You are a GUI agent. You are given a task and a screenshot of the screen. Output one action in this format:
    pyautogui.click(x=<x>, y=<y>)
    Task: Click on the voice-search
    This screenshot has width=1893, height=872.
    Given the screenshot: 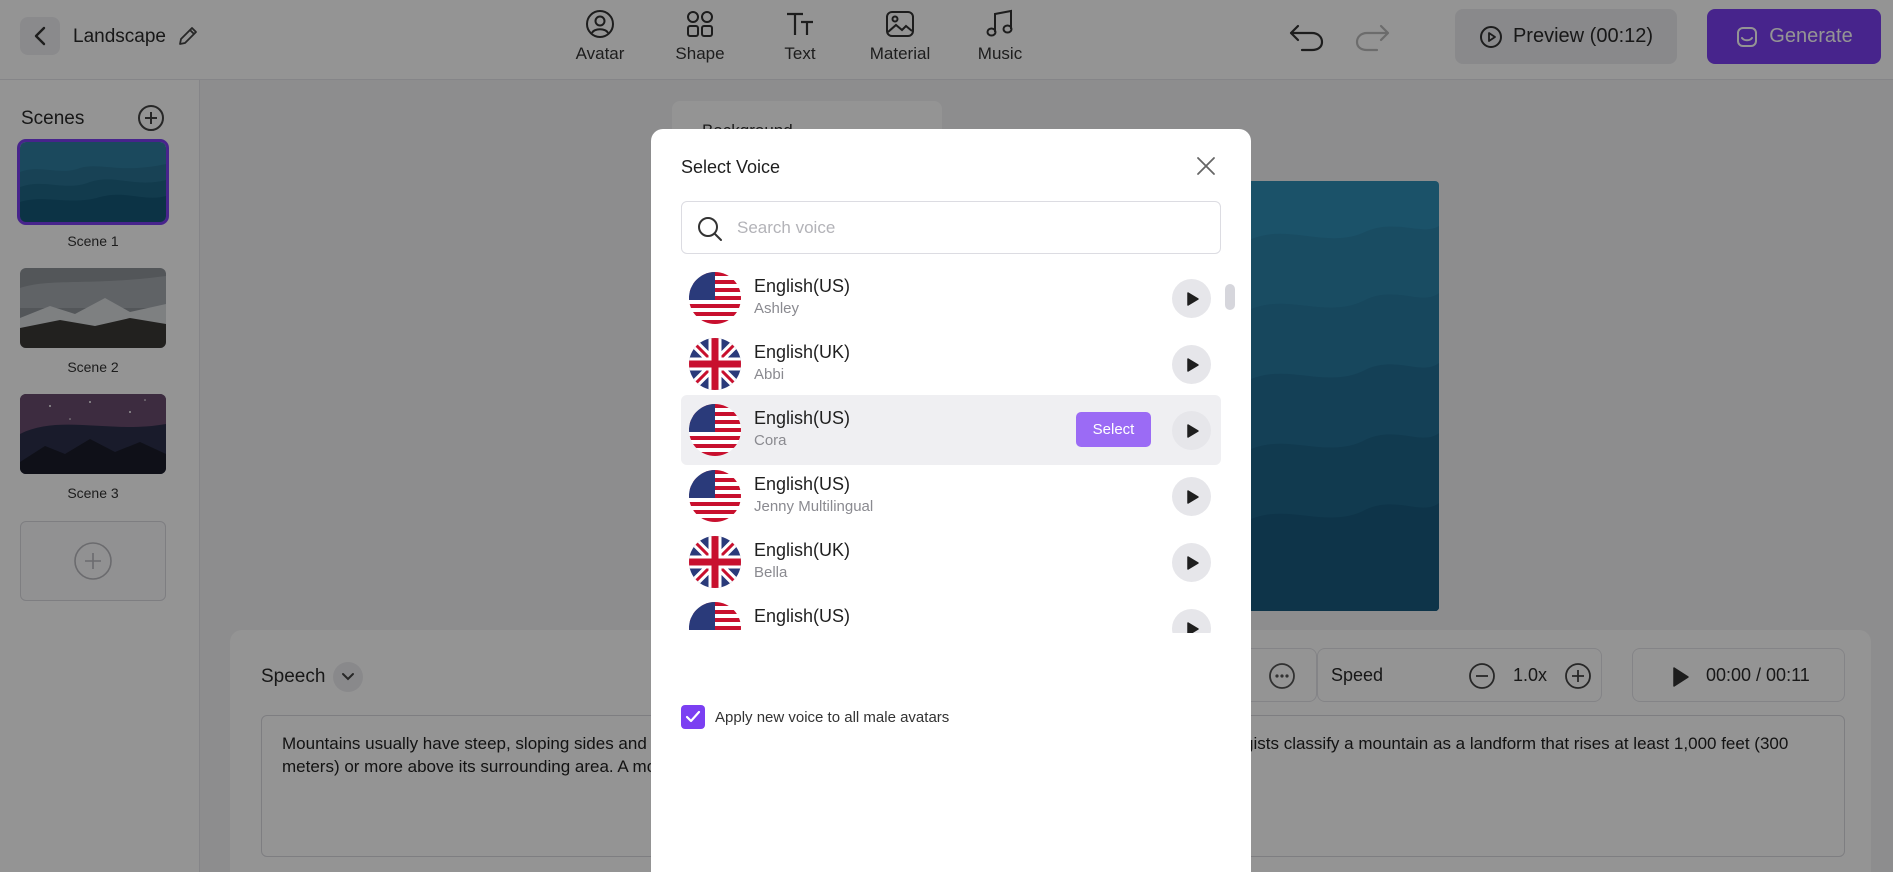 What is the action you would take?
    pyautogui.click(x=951, y=227)
    